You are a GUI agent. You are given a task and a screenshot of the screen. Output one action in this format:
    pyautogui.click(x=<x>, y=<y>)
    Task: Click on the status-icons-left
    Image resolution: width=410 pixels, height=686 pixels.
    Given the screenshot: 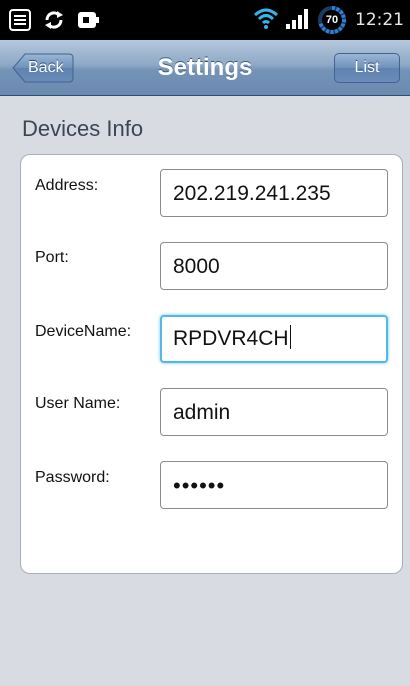 What is the action you would take?
    pyautogui.click(x=54, y=20)
    